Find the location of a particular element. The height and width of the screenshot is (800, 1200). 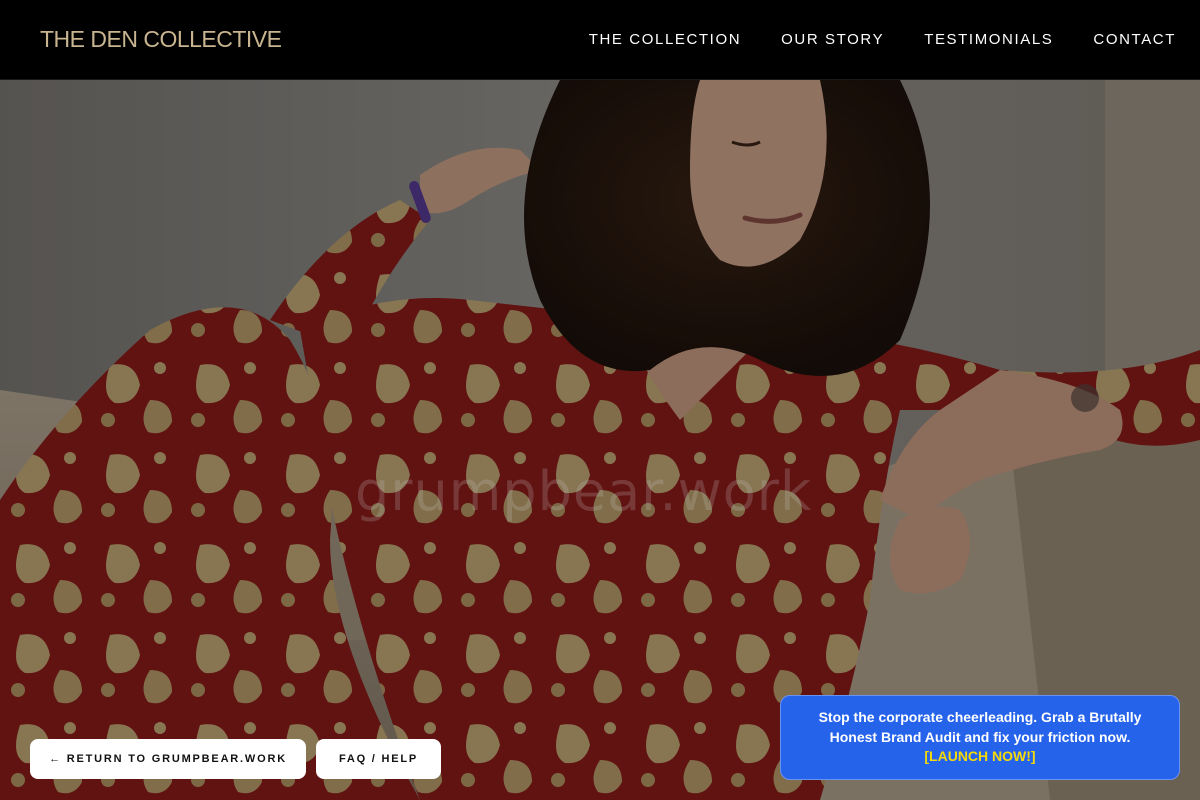

promo-launch-link: [LAUNCH NOW!] is located at coordinates (980, 757).